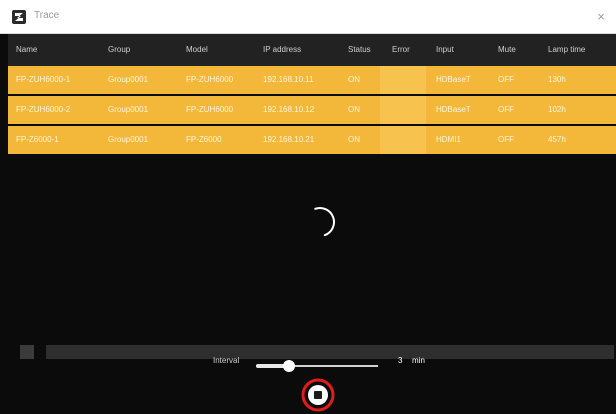  I want to click on column-header-name: Name, so click(26, 50).